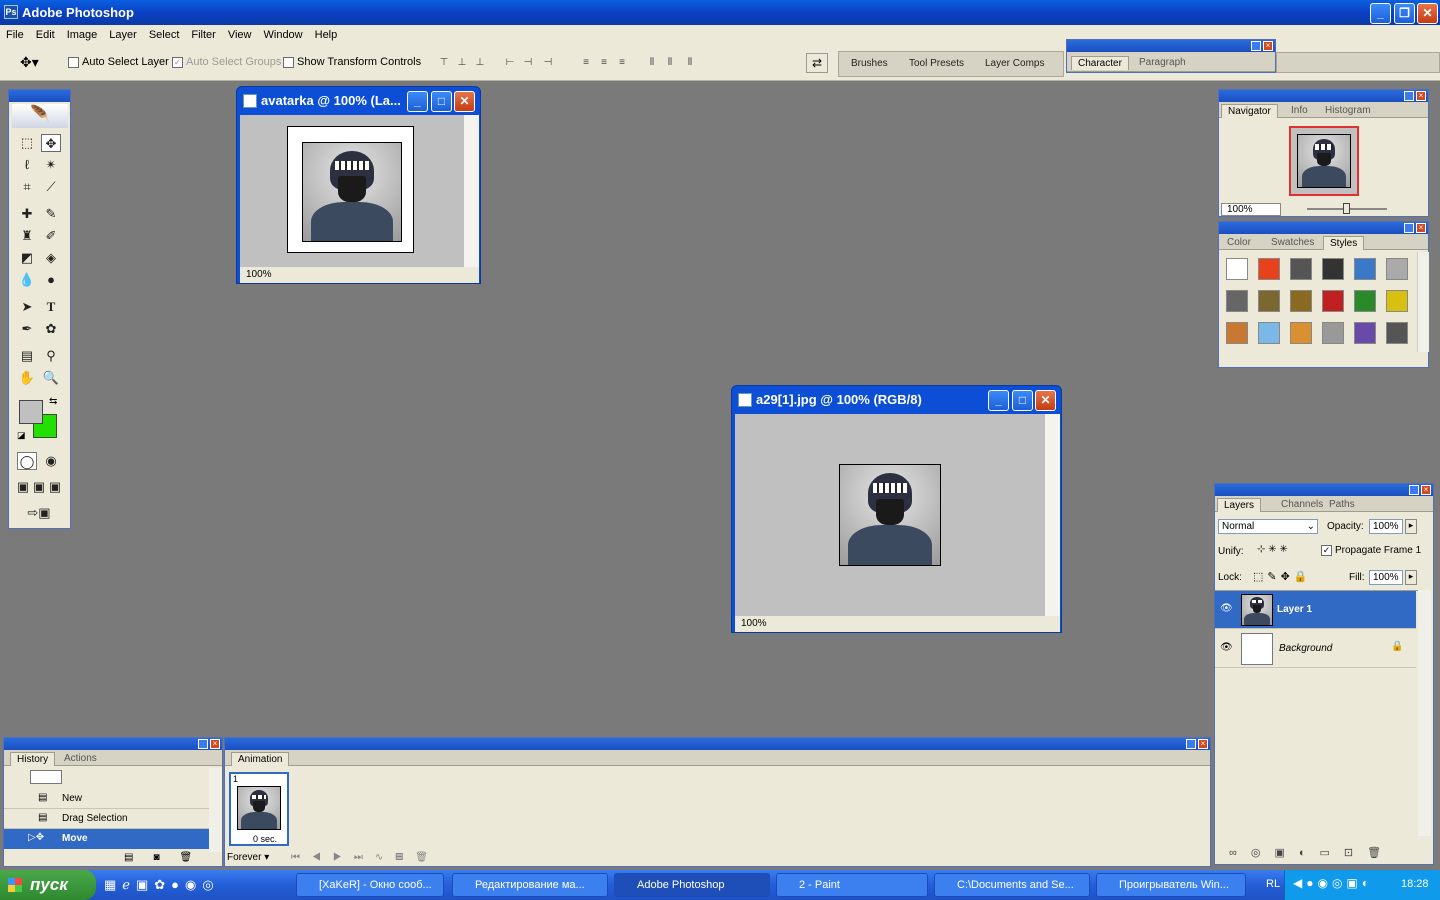 The image size is (1440, 900). I want to click on quick-mask-mode-icon: ◉, so click(51, 461).